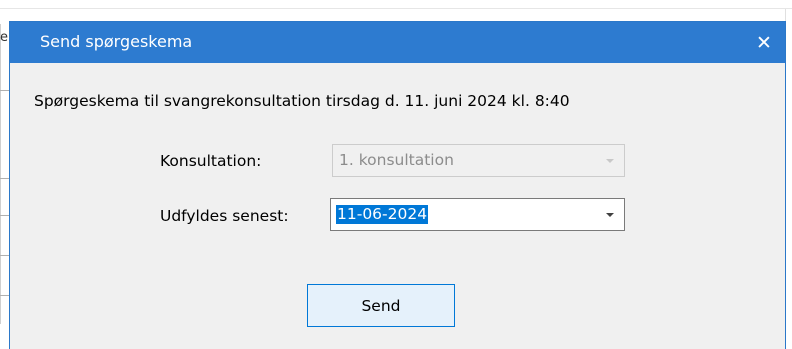 This screenshot has height=349, width=792. I want to click on close-button: ✕, so click(764, 42).